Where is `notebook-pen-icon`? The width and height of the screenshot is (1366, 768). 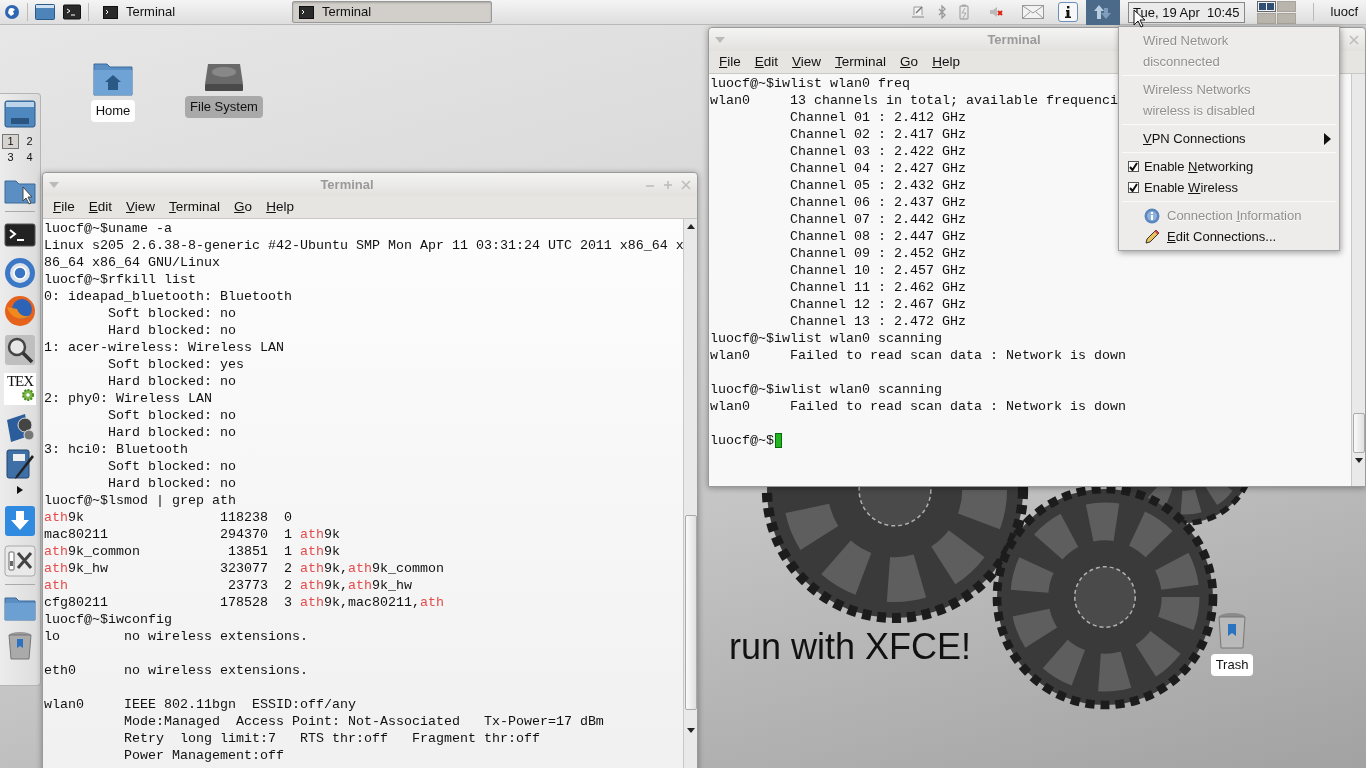 notebook-pen-icon is located at coordinates (20, 465).